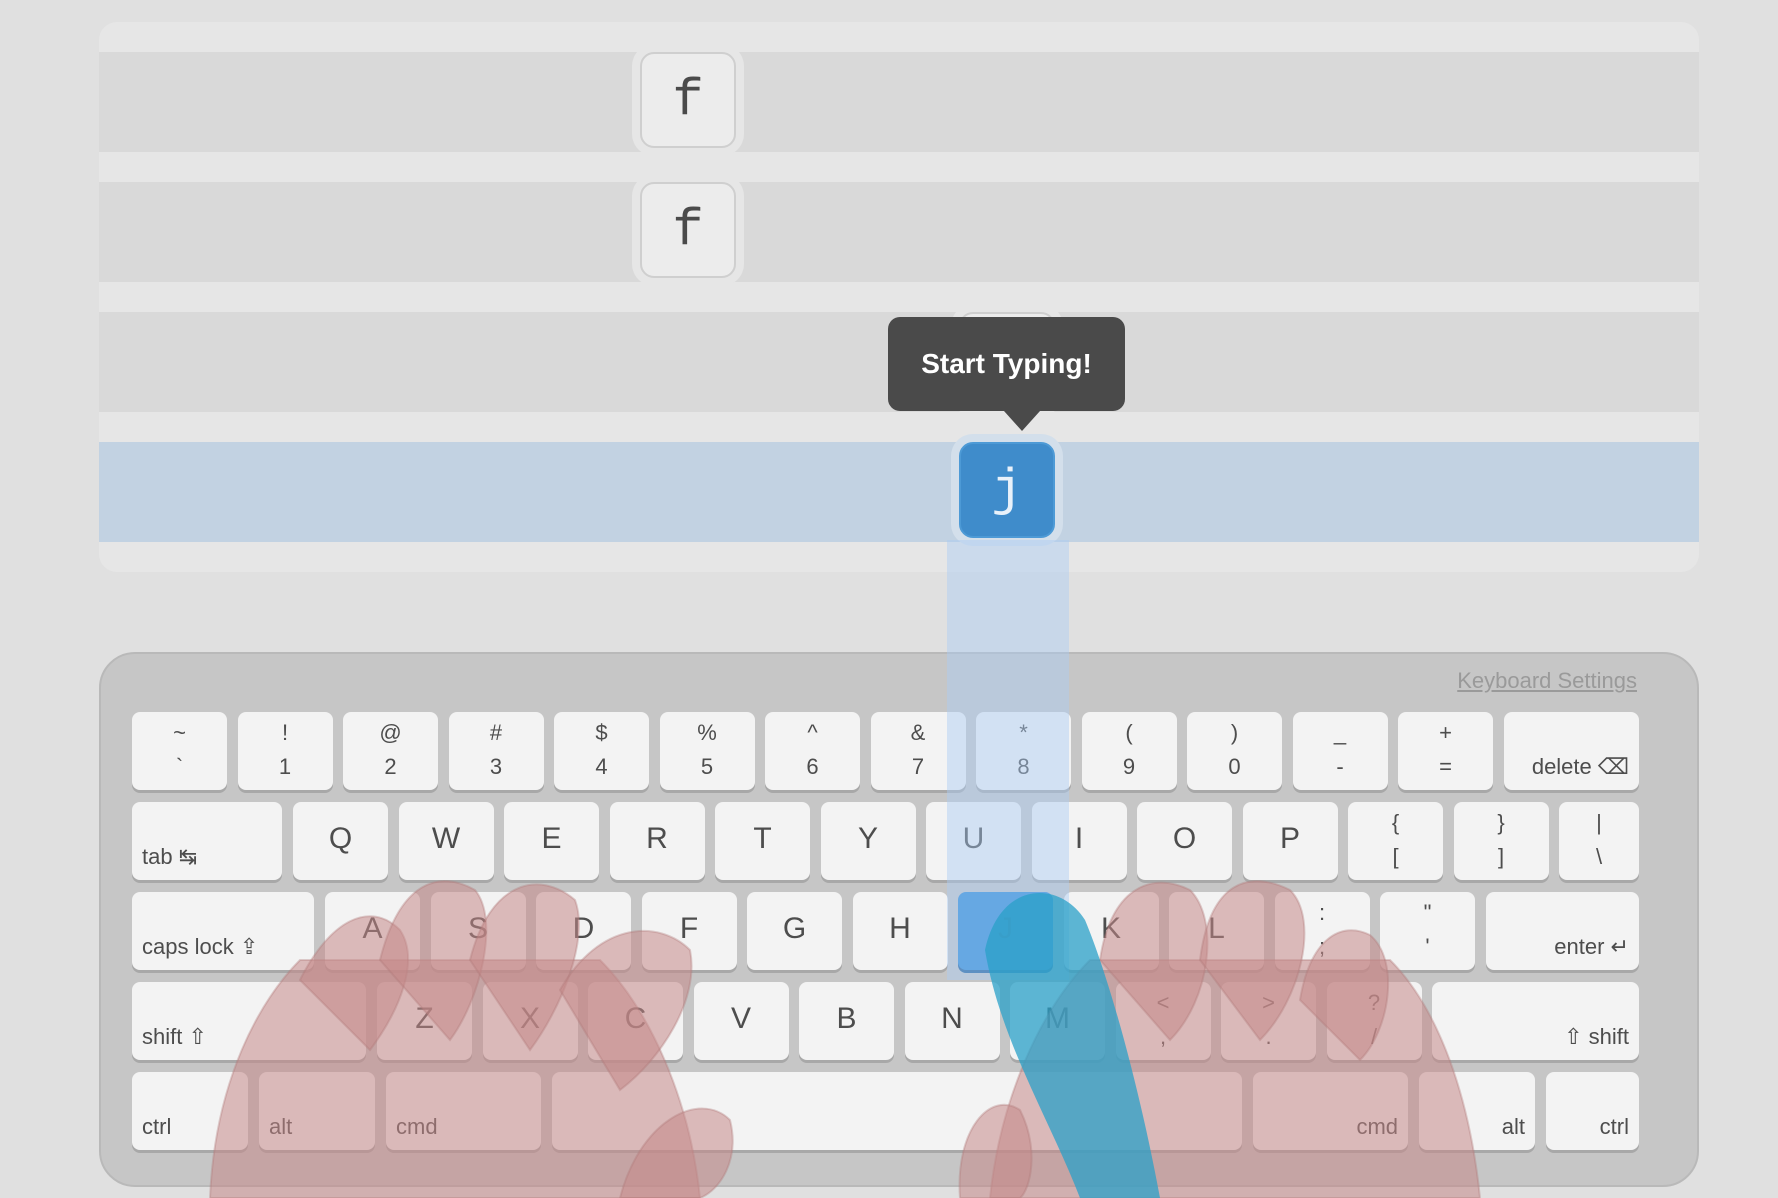  Describe the element at coordinates (1592, 1111) in the screenshot. I see `right-ctrl-key: ctrl` at that location.